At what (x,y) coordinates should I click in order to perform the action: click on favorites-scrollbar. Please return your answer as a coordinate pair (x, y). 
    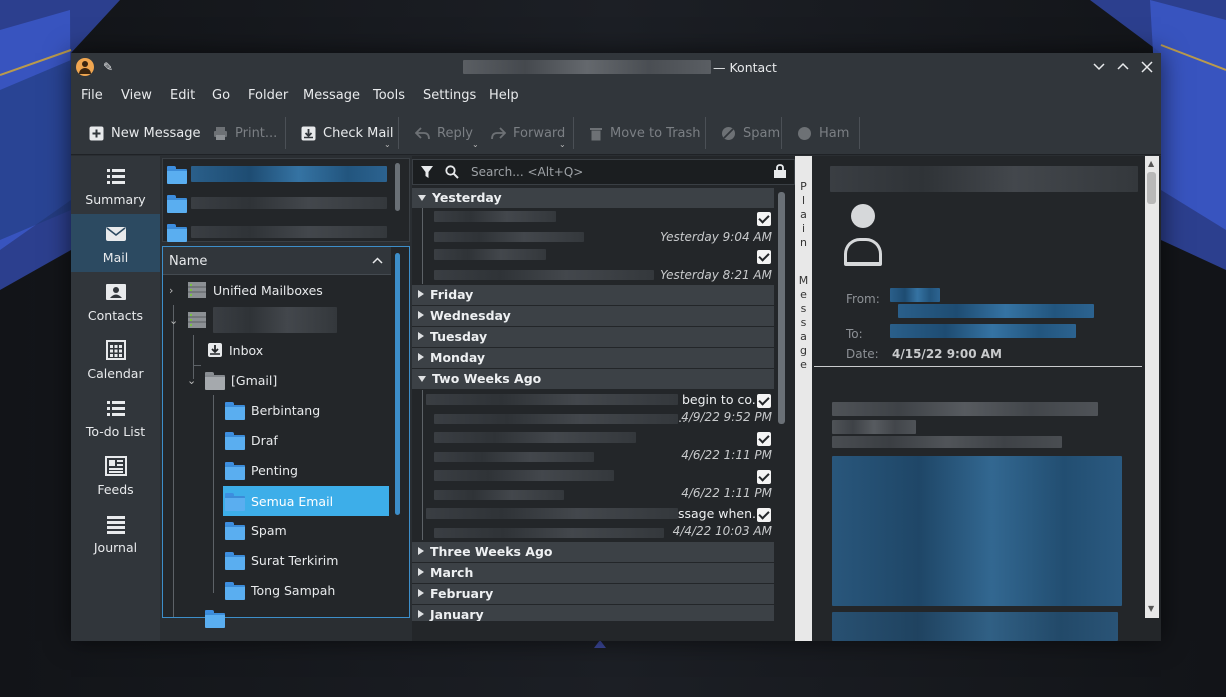
    Looking at the image, I should click on (398, 200).